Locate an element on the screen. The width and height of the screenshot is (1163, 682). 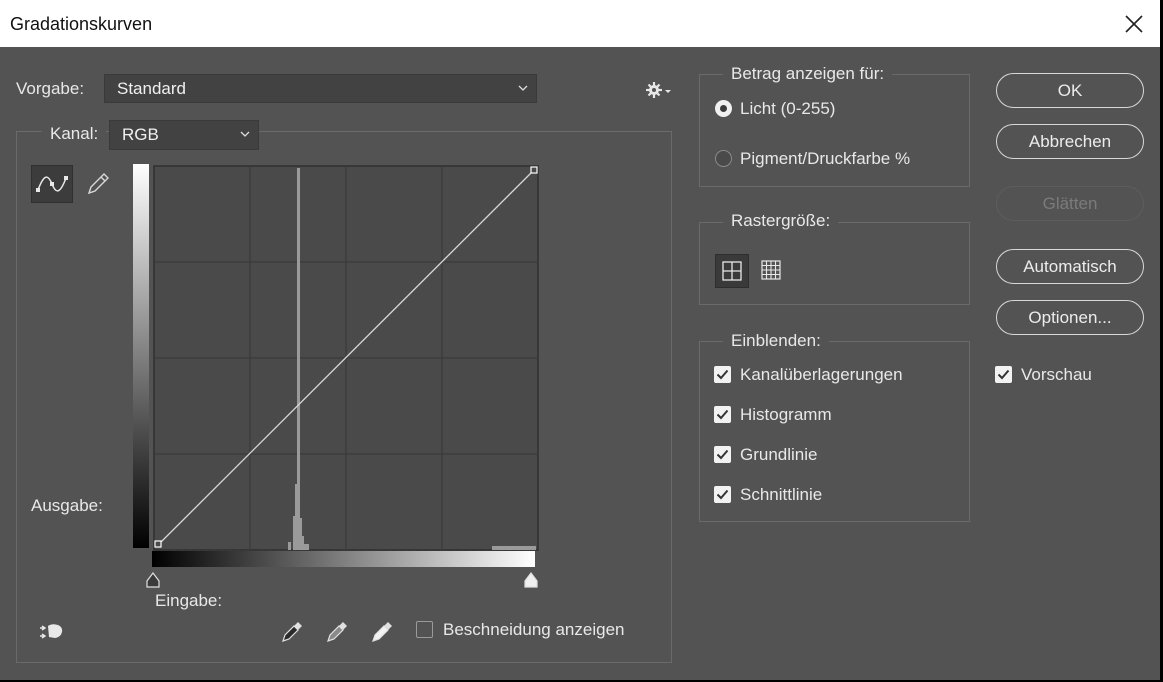
baseline-label: Grundlinie is located at coordinates (779, 454).